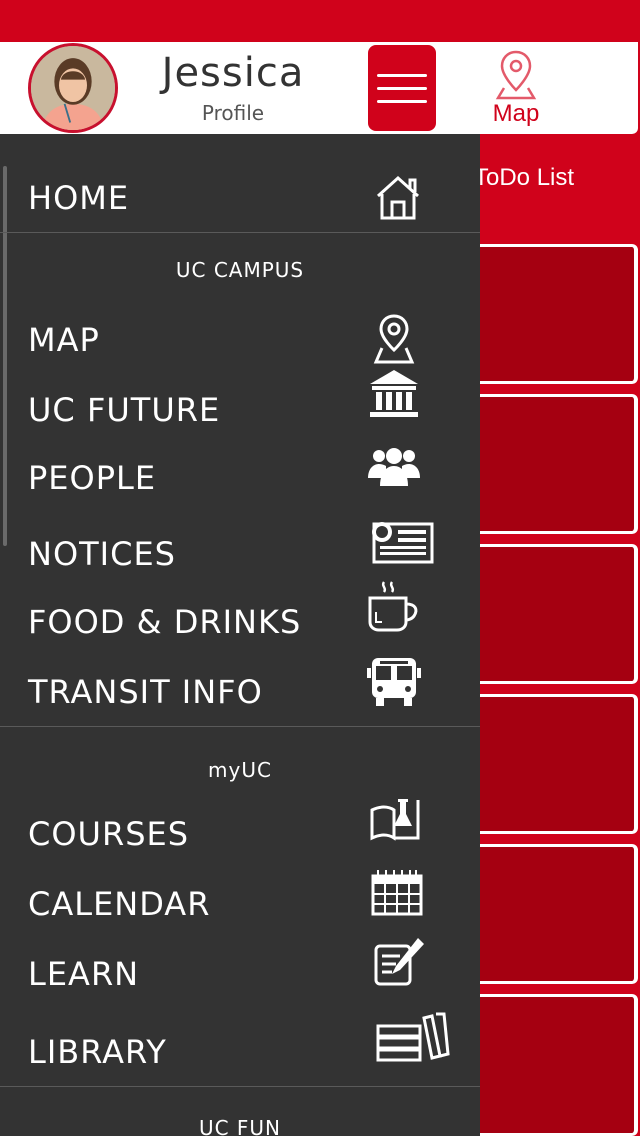 The width and height of the screenshot is (640, 1136). I want to click on todo-list-link: ToDo List, so click(524, 178).